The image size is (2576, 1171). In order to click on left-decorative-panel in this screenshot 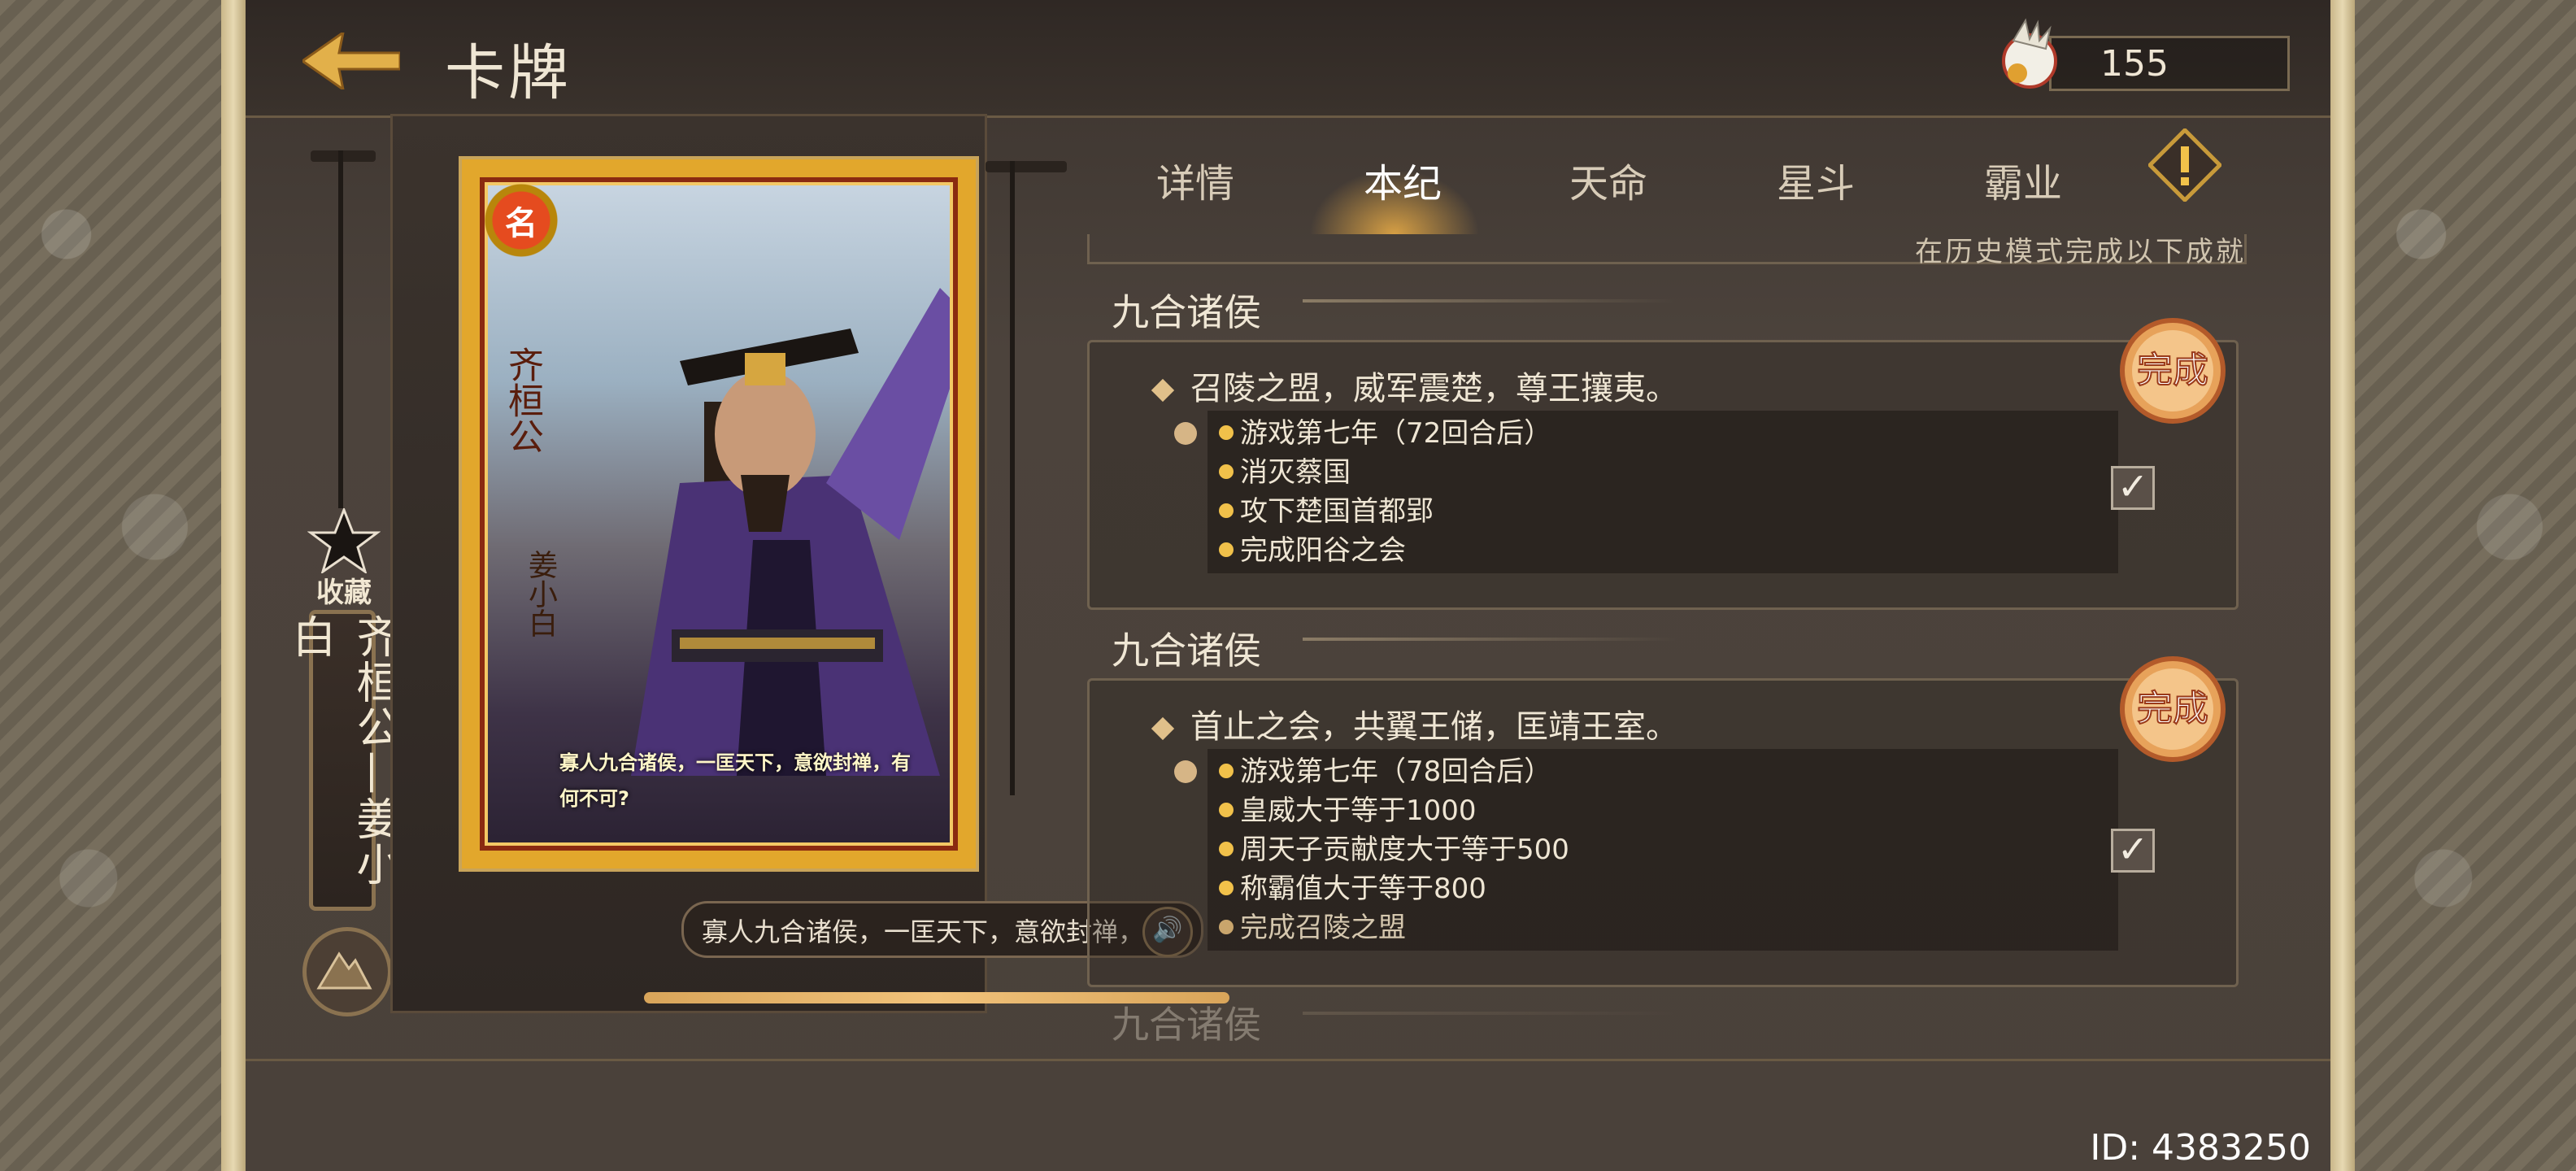, I will do `click(111, 585)`.